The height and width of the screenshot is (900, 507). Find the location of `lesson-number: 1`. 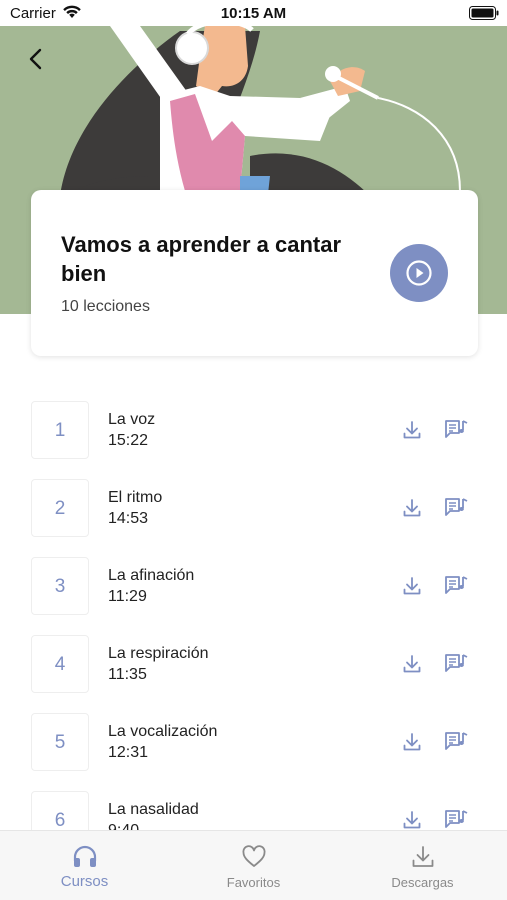

lesson-number: 1 is located at coordinates (60, 430).